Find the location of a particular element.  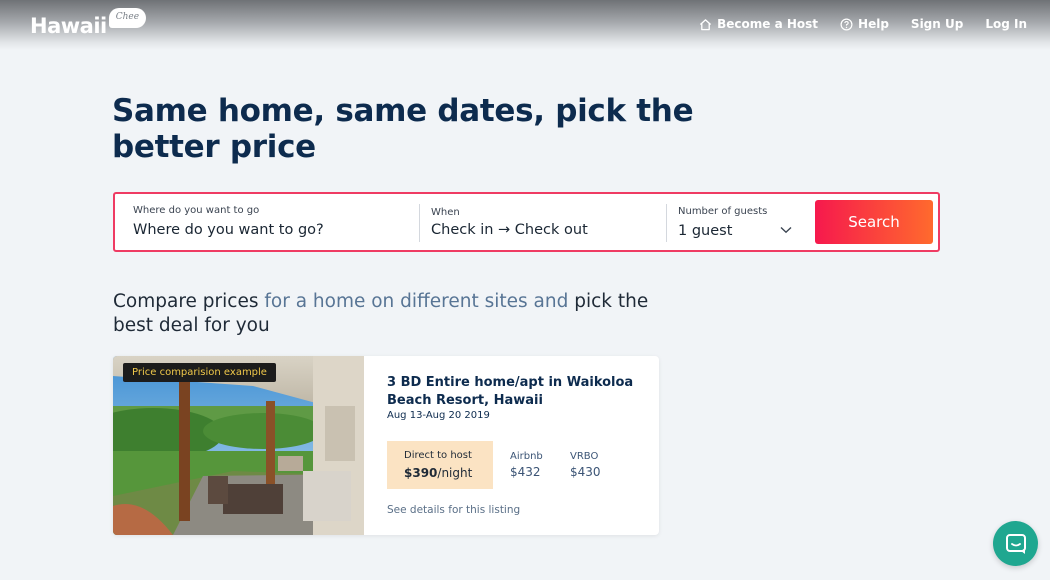

site-price-vrbo: VRBO $430 is located at coordinates (585, 465).